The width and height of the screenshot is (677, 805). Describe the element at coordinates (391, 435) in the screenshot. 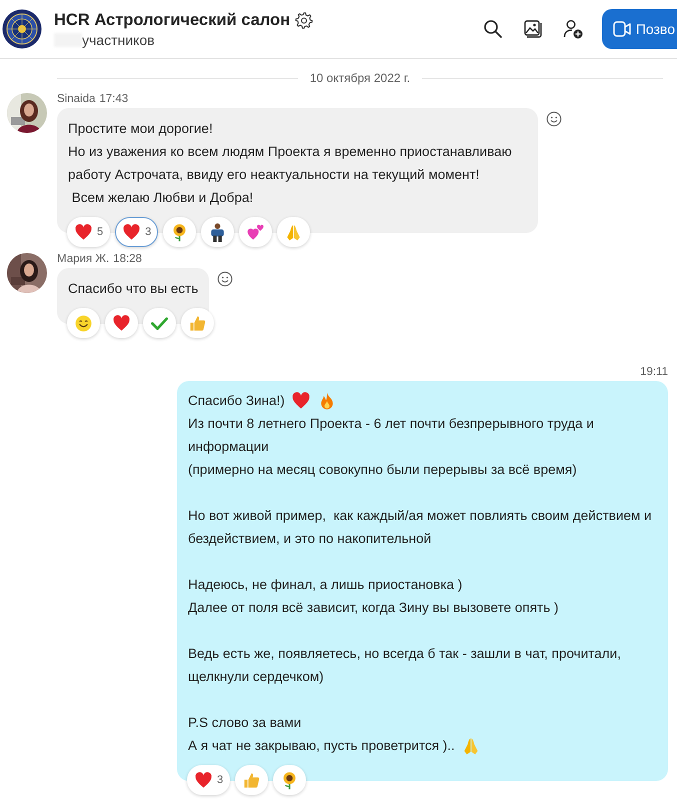

I see `message-text: Из почти 8 летнего Проекта - 6 лет почти безпрерывного труда и информации` at that location.